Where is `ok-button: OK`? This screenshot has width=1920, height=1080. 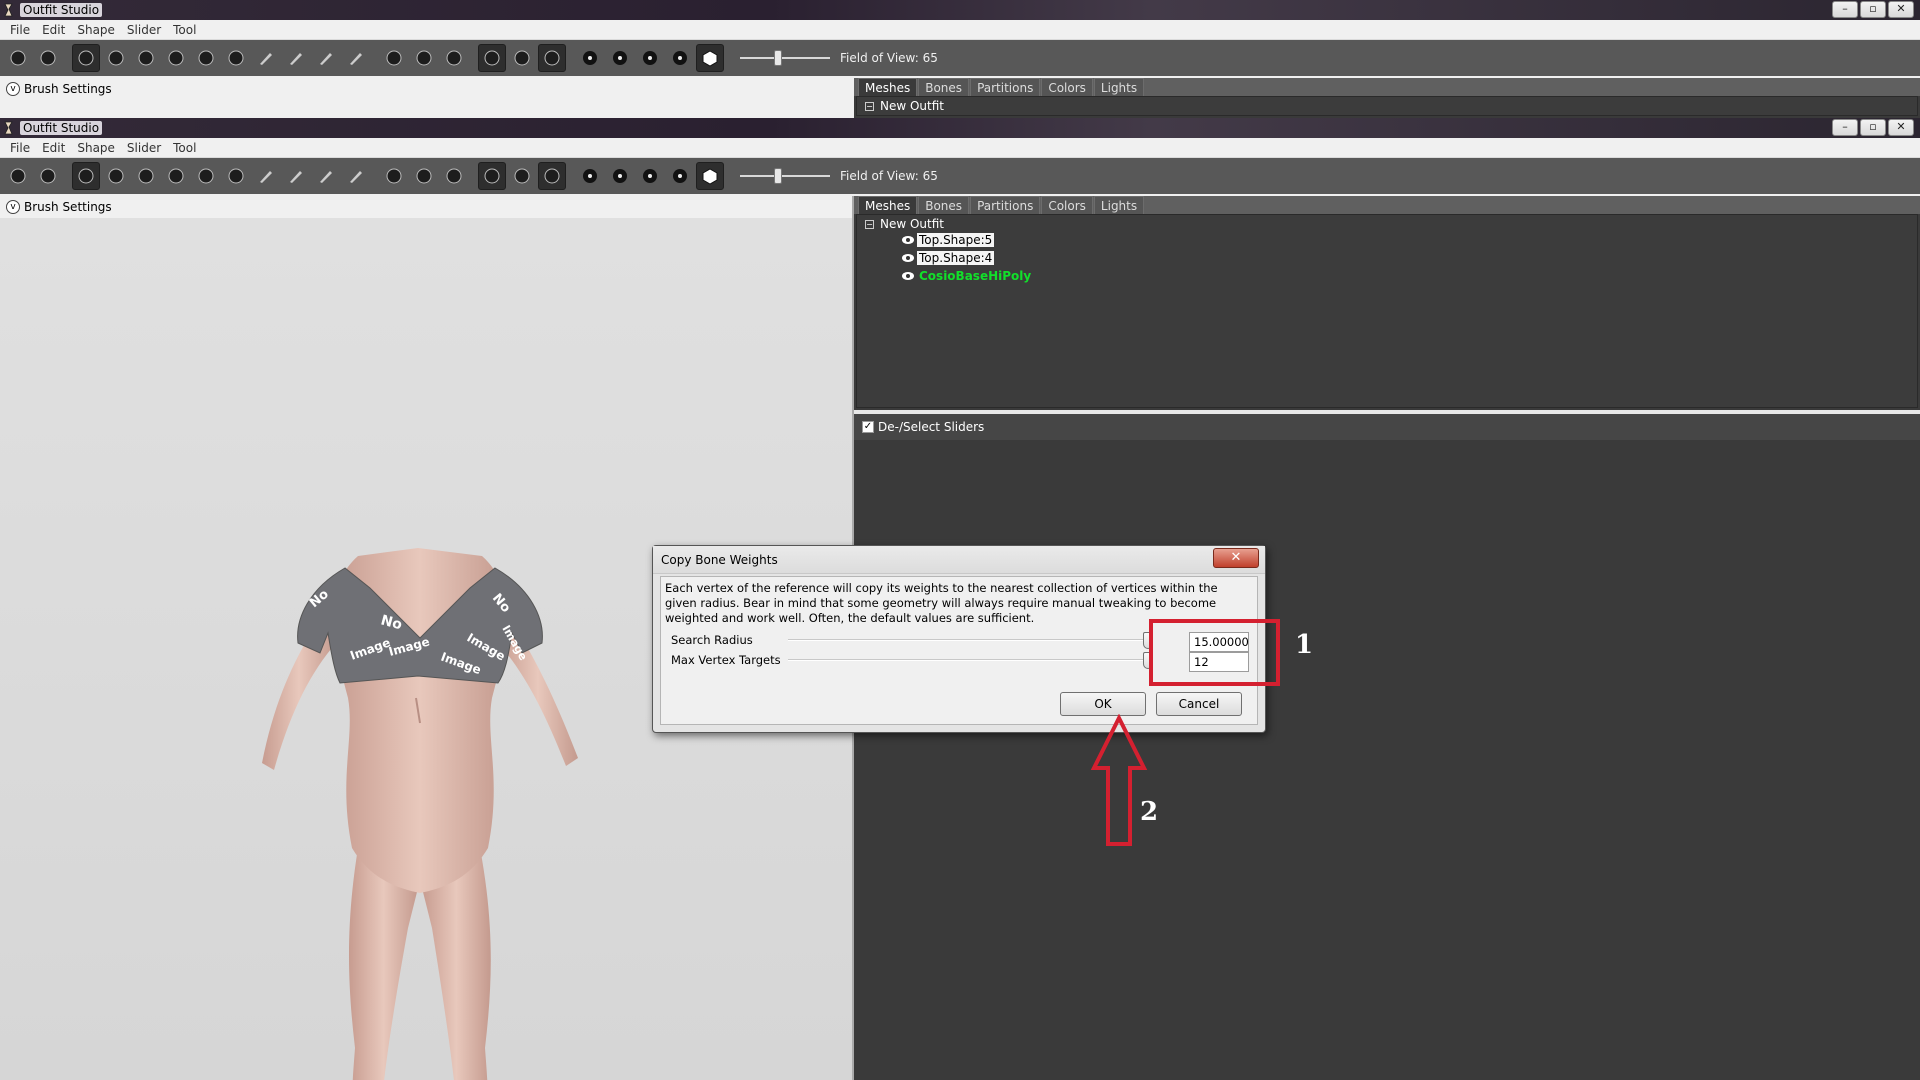 ok-button: OK is located at coordinates (1103, 704).